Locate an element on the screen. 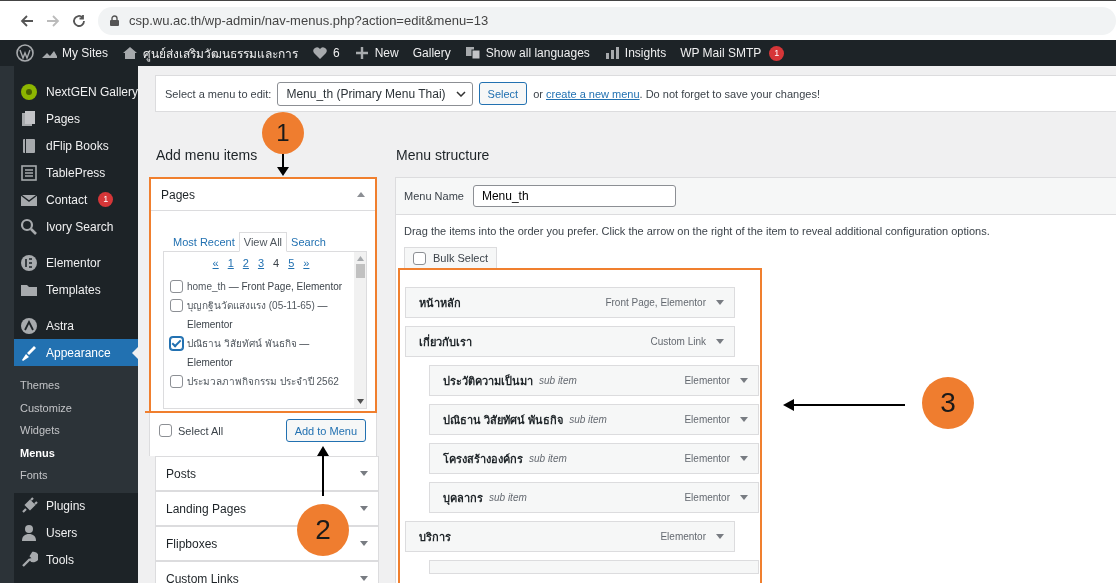 This screenshot has height=583, width=1116. section-heading: Menu structure is located at coordinates (443, 155).